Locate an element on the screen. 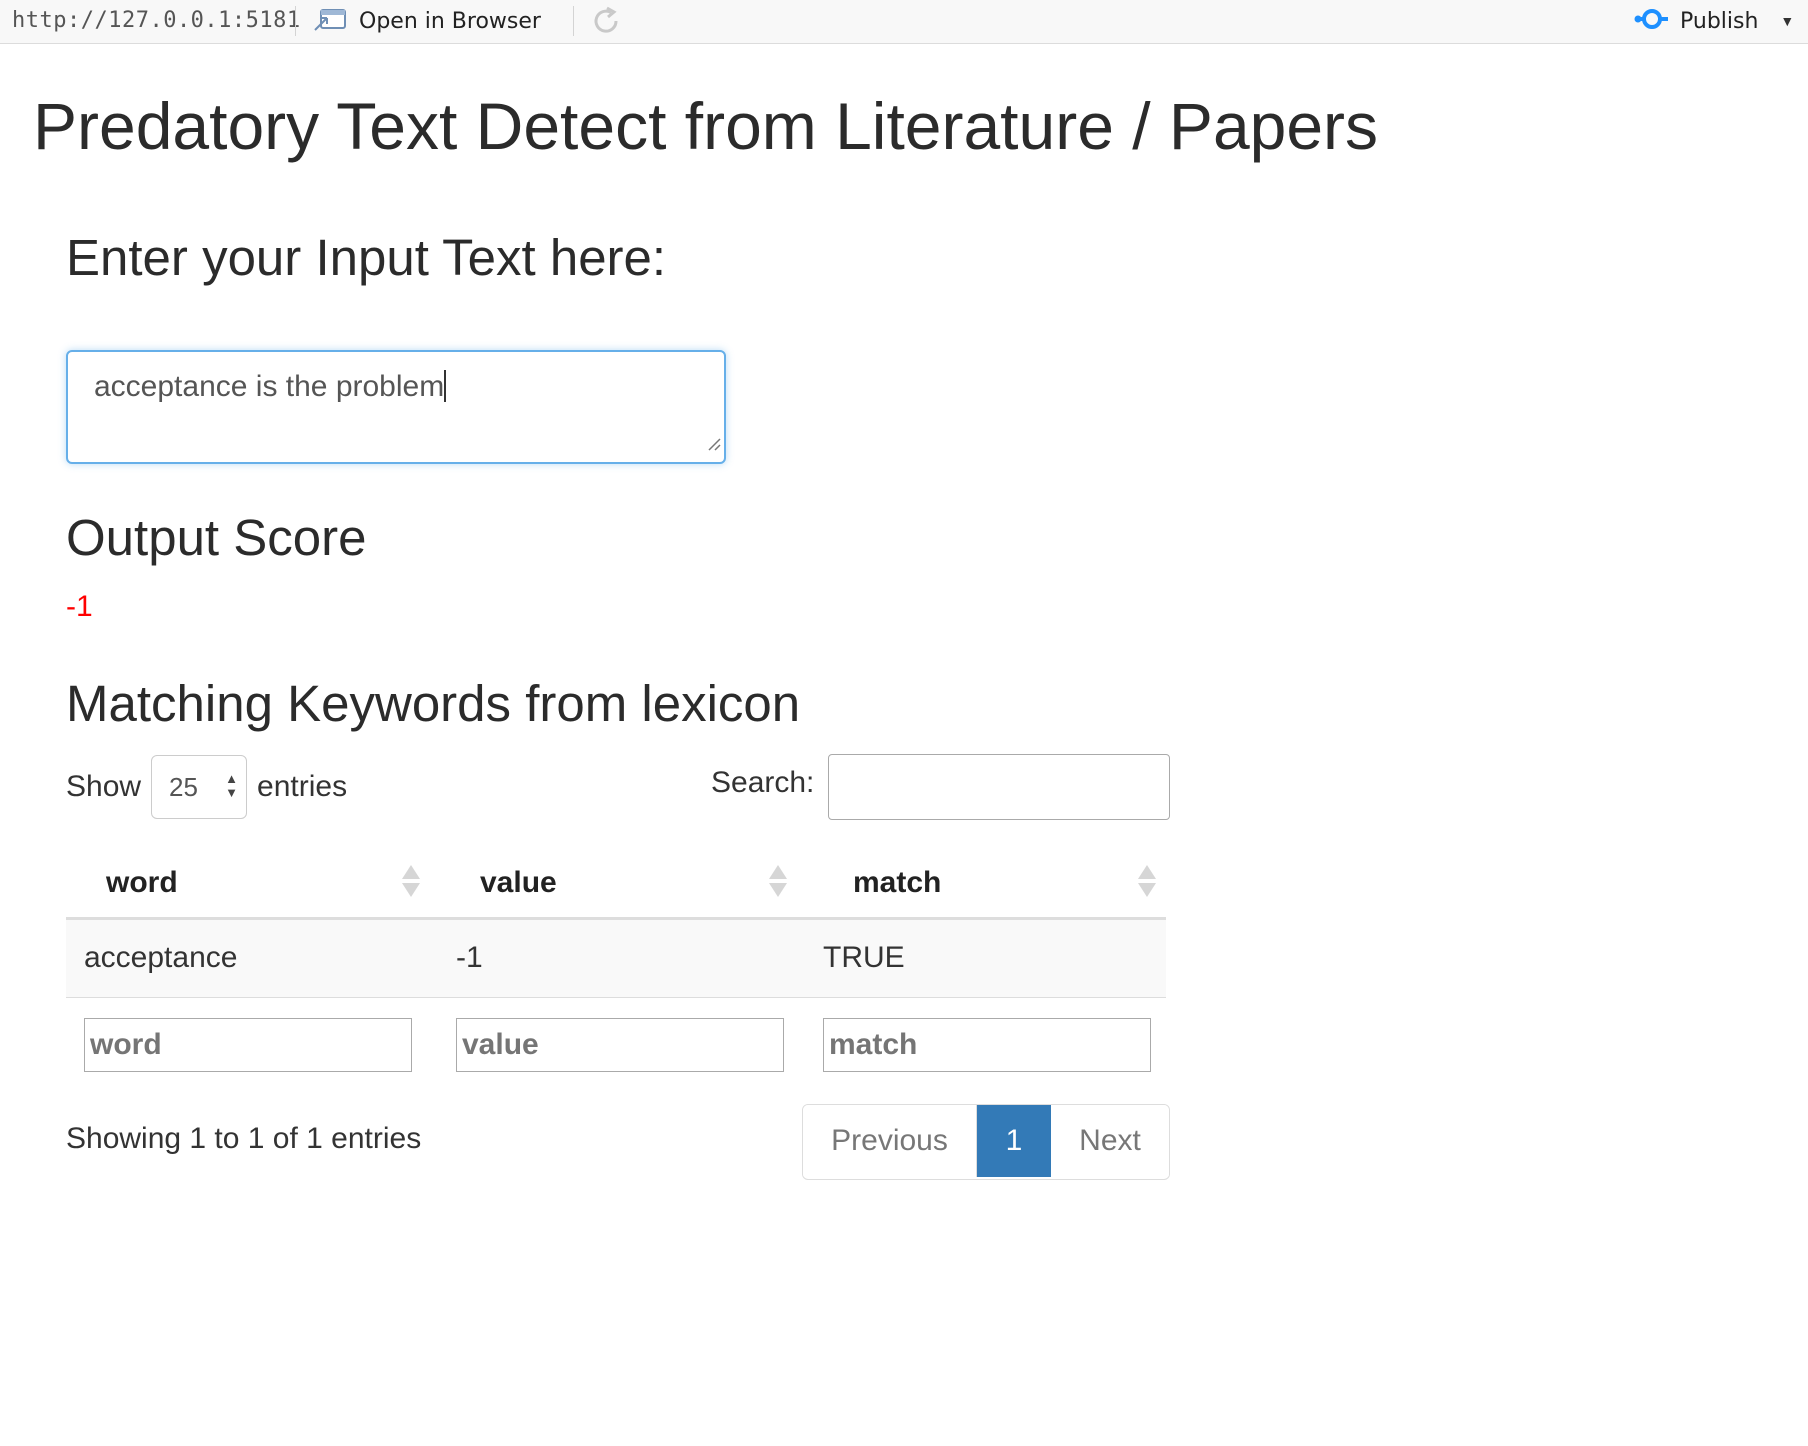 This screenshot has width=1808, height=1446. filter-input-match: match is located at coordinates (987, 1044).